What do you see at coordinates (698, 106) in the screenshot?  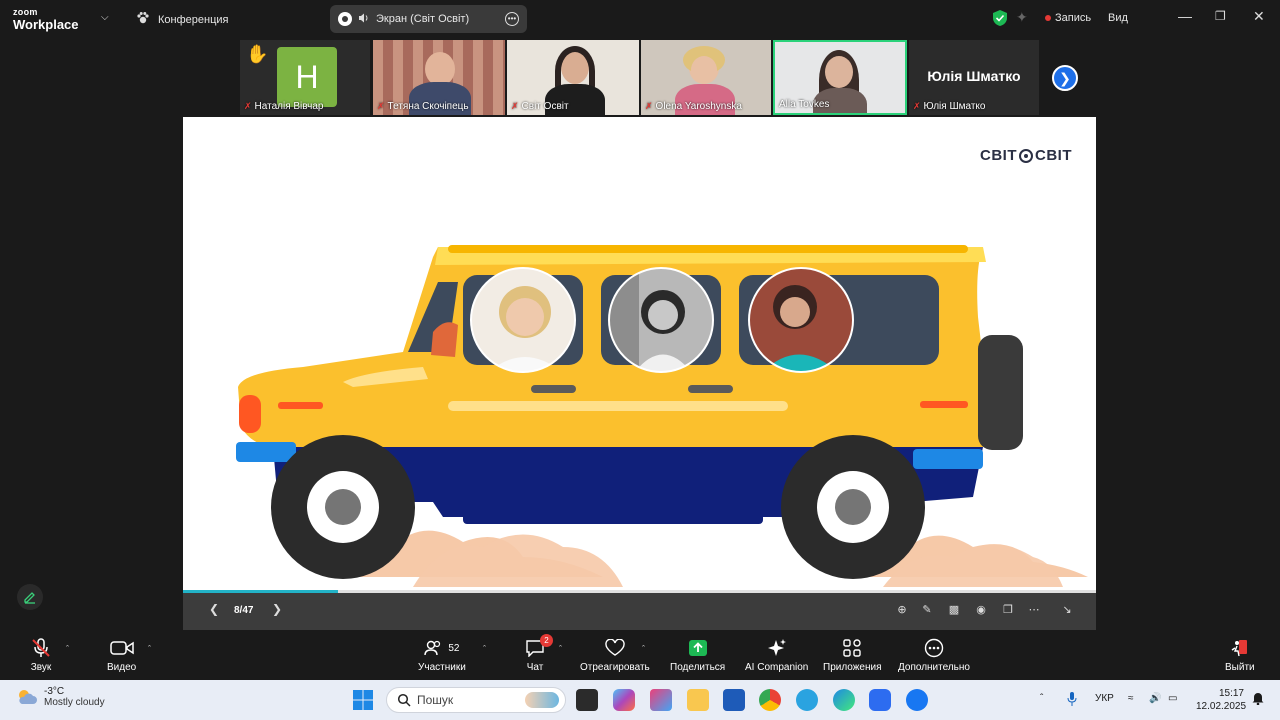 I see `participant-name: Olena Yaroshynska` at bounding box center [698, 106].